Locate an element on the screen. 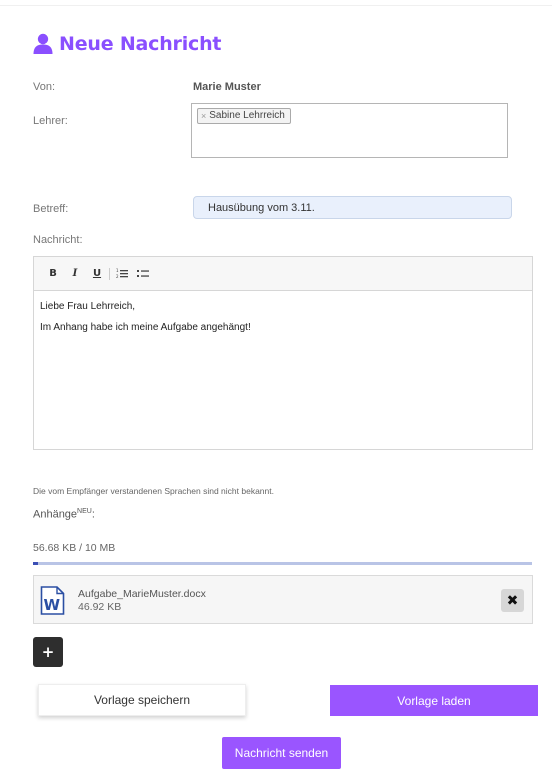  send-message-button: Nachricht senden is located at coordinates (281, 753).